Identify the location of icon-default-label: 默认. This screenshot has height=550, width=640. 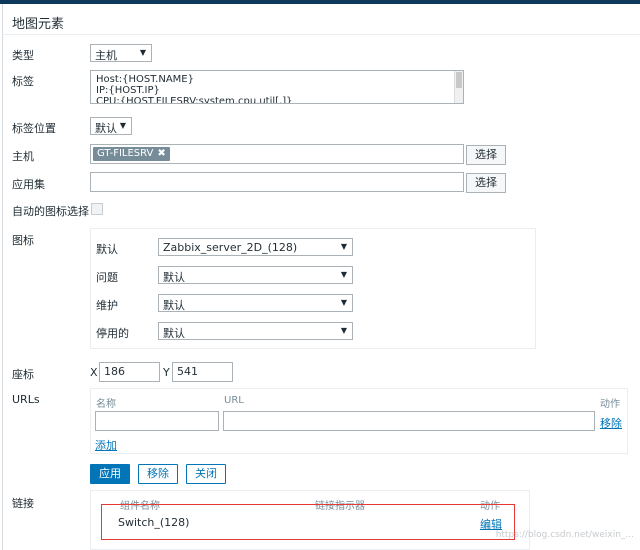
(107, 249).